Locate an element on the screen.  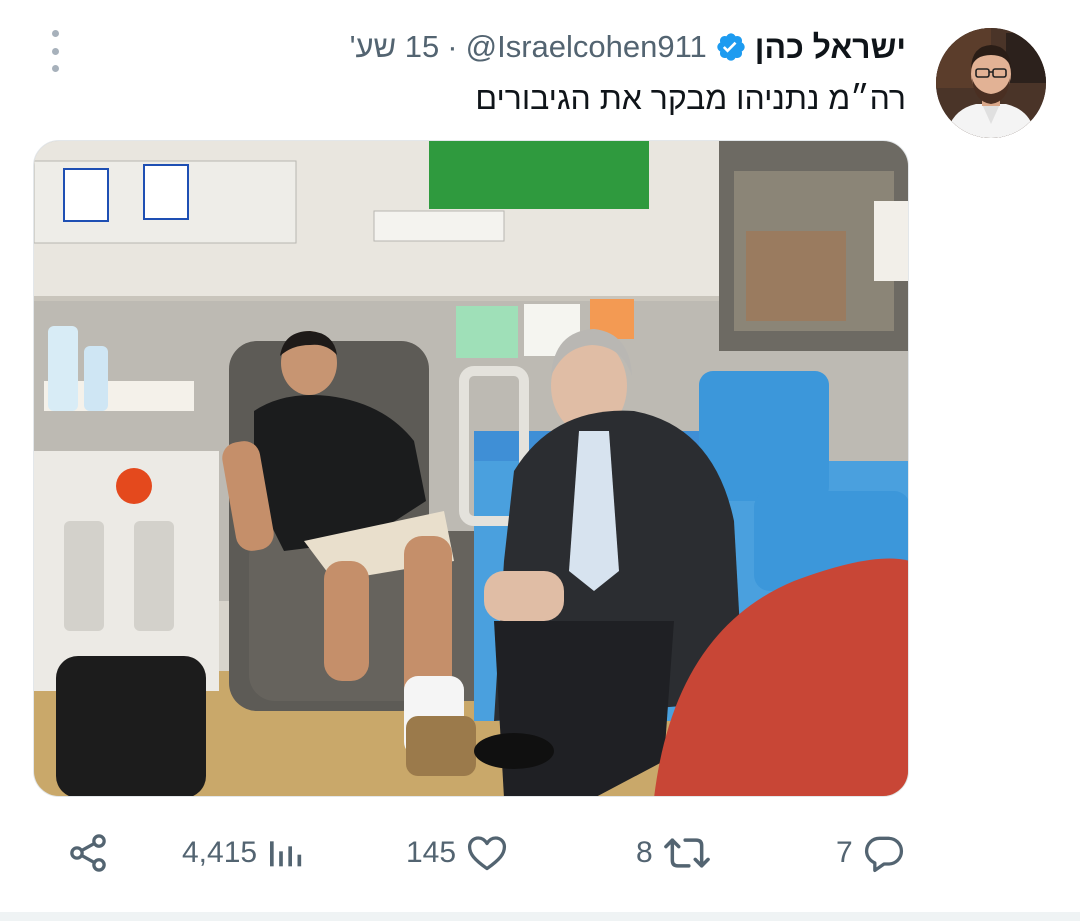
like-button: 145 is located at coordinates (458, 853).